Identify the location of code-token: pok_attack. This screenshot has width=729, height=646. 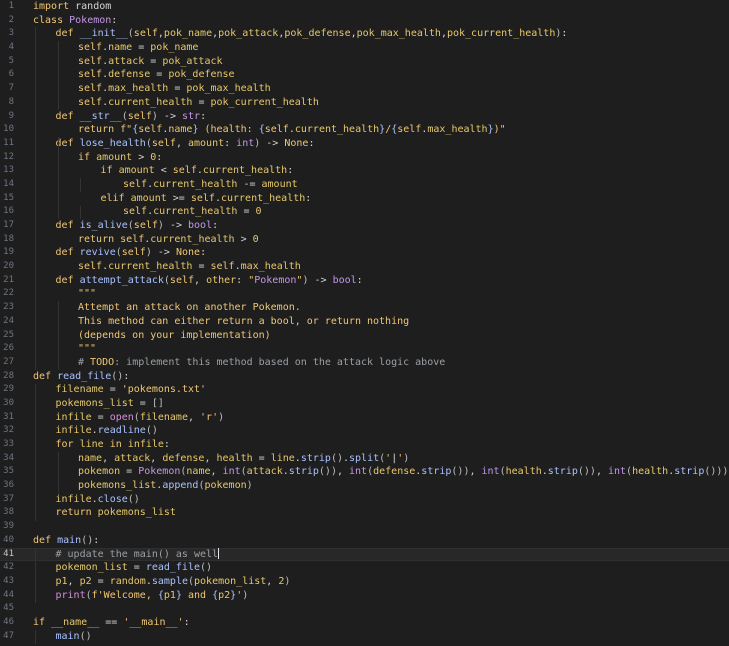
(192, 61).